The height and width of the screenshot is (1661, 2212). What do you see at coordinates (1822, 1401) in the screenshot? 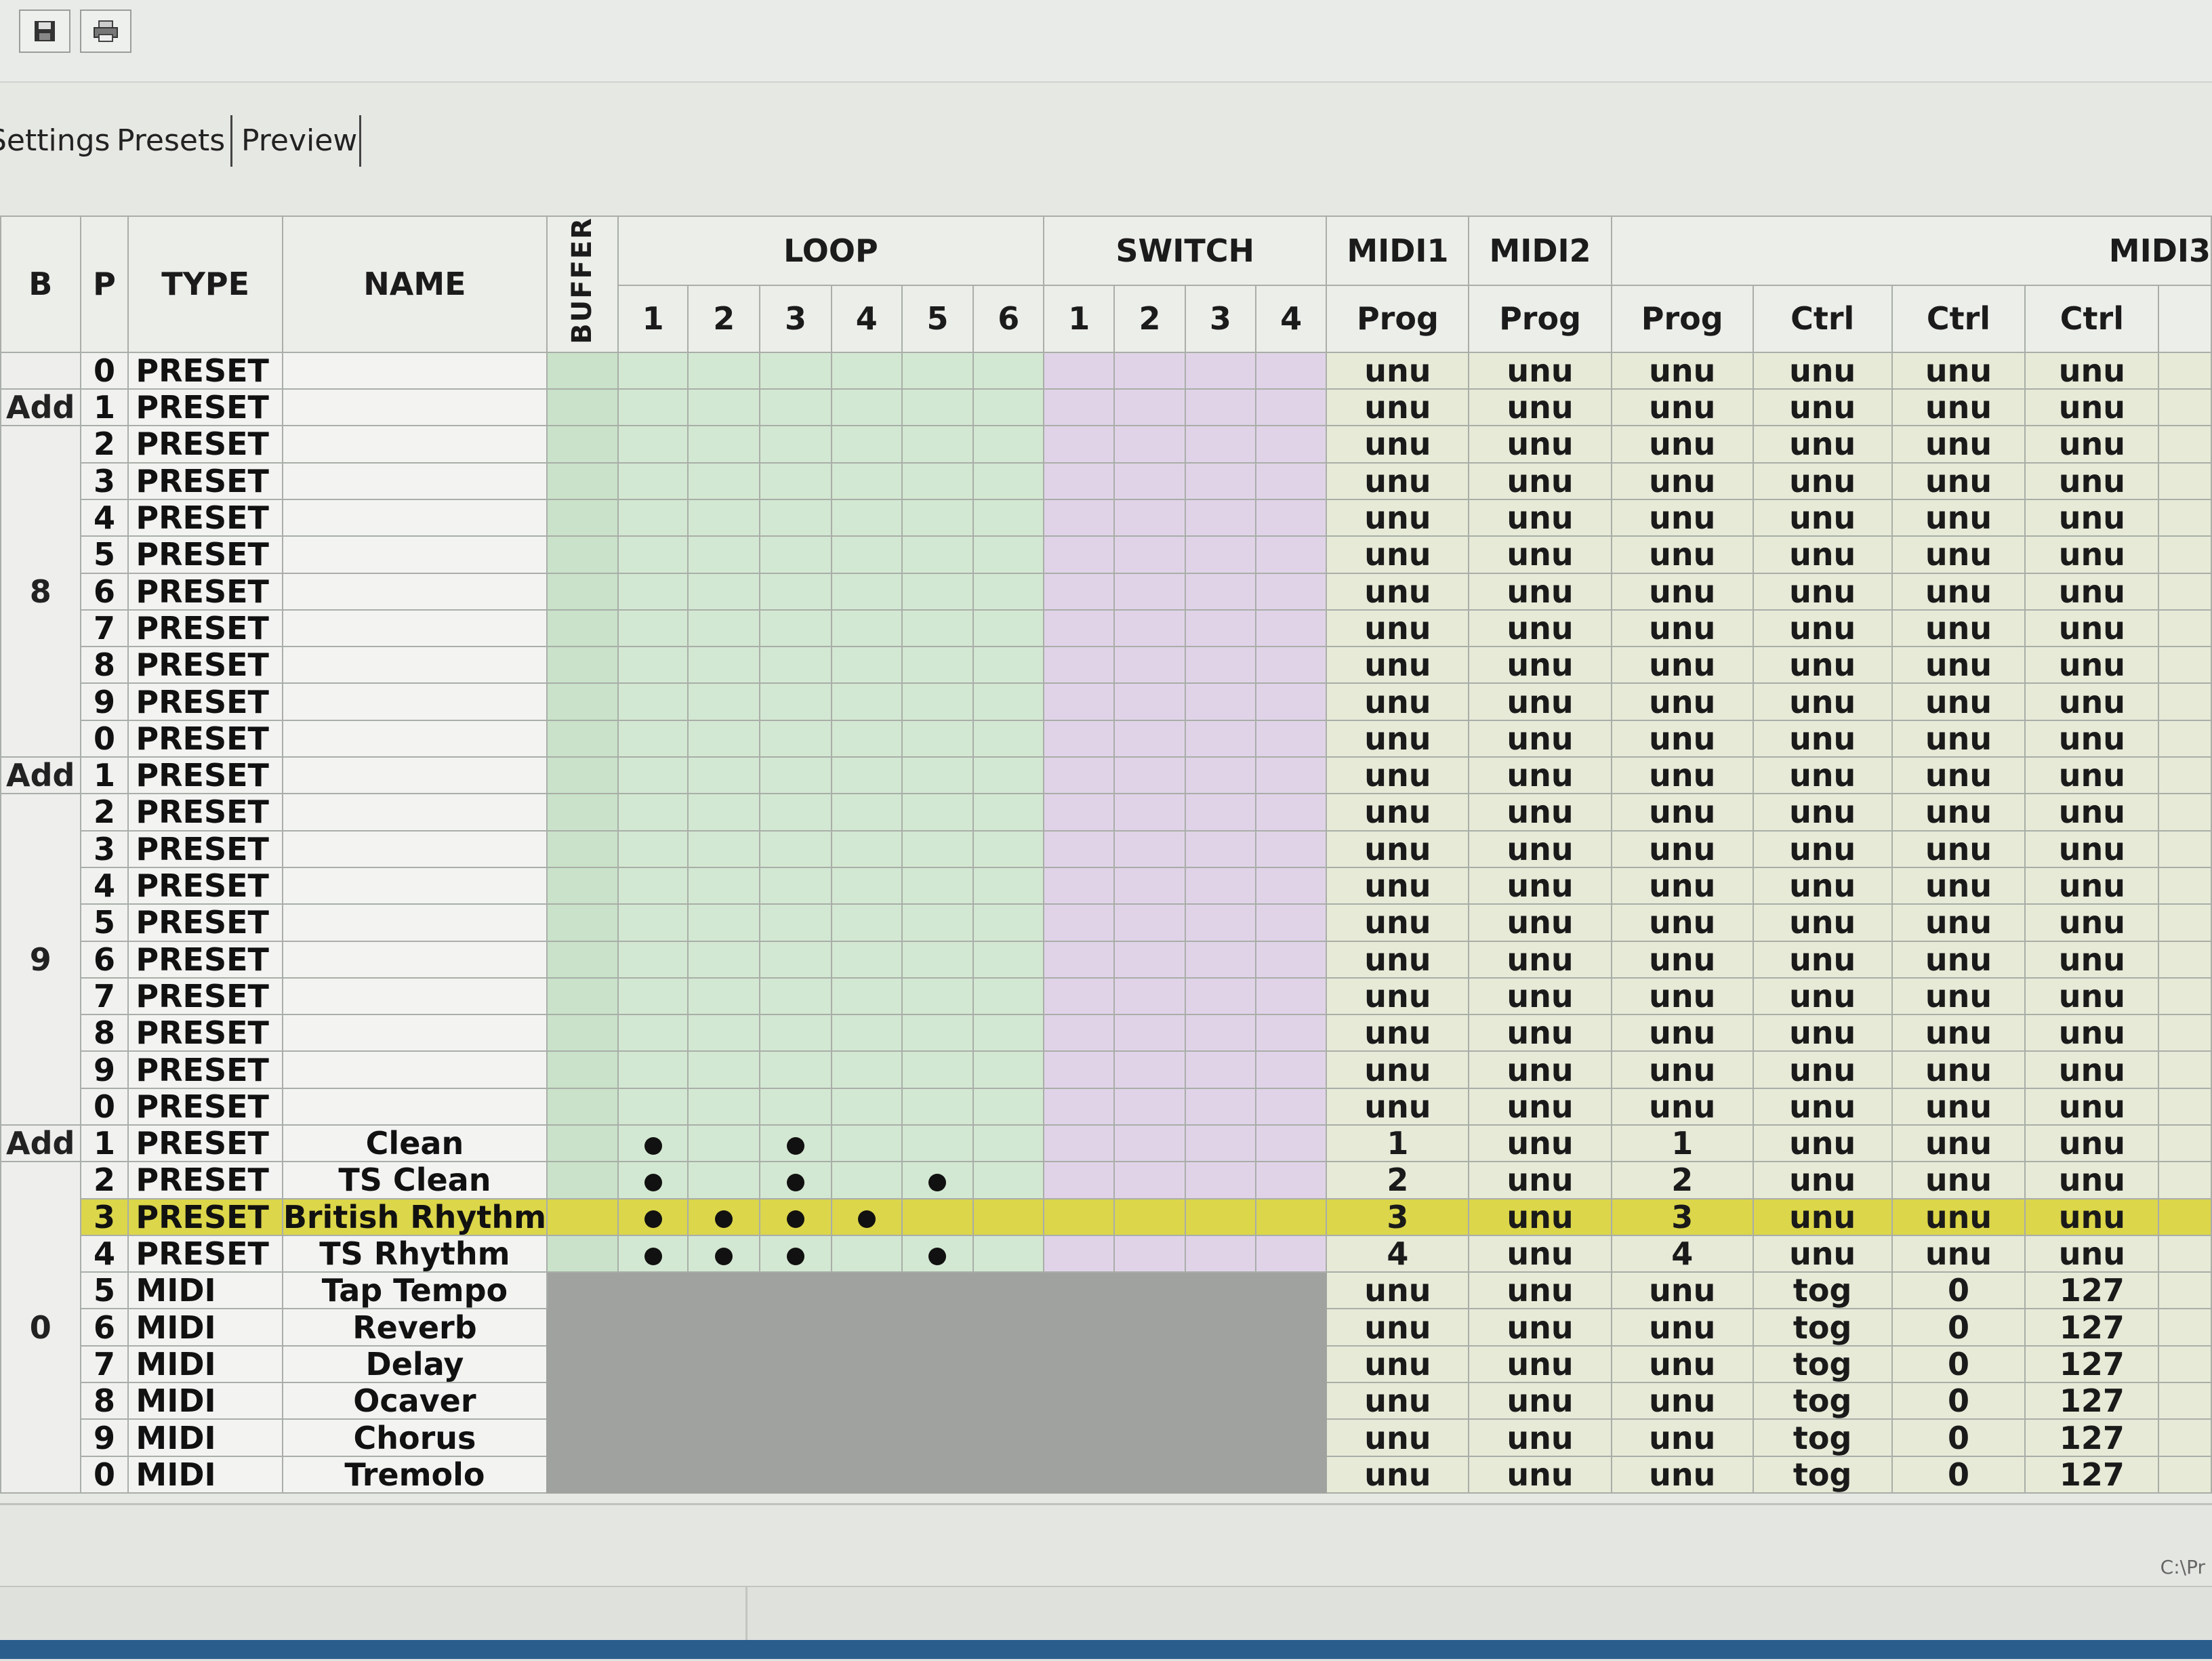
I see `midi-cell-4: tog` at bounding box center [1822, 1401].